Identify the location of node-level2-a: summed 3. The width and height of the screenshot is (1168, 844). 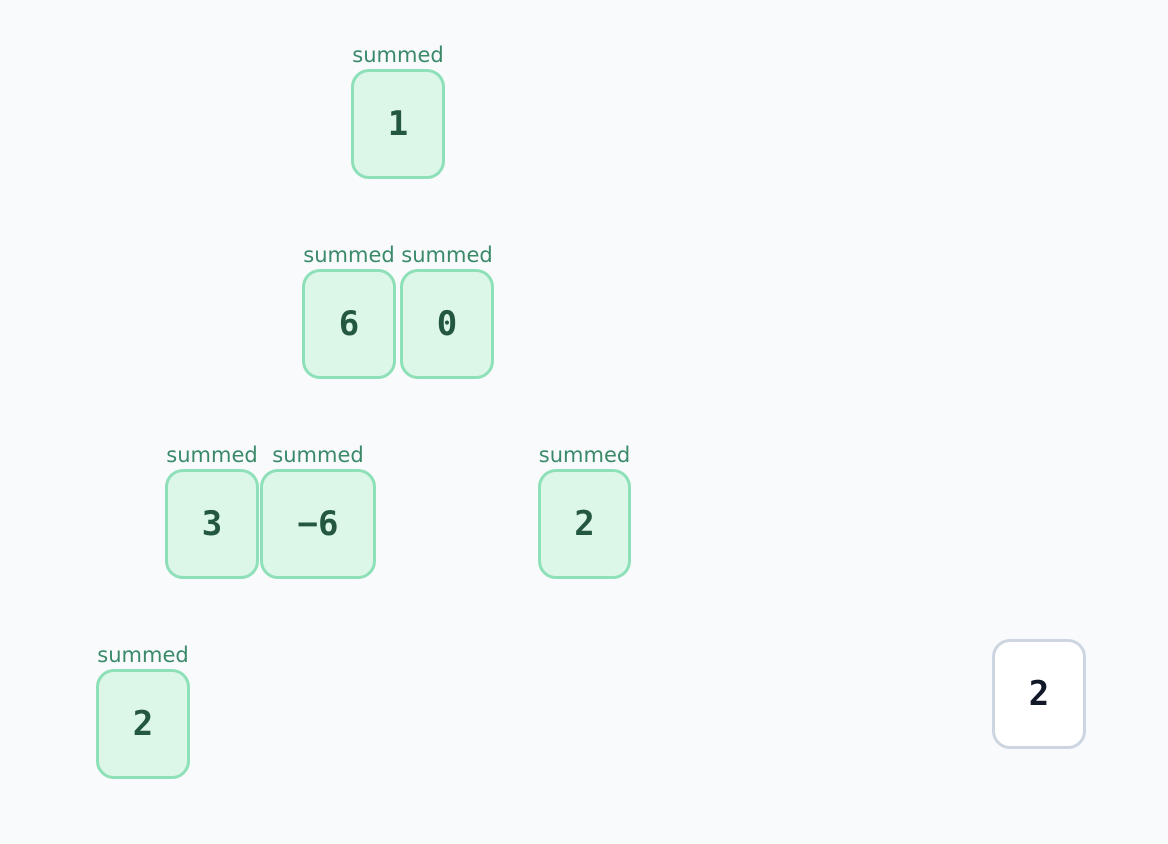
(212, 510).